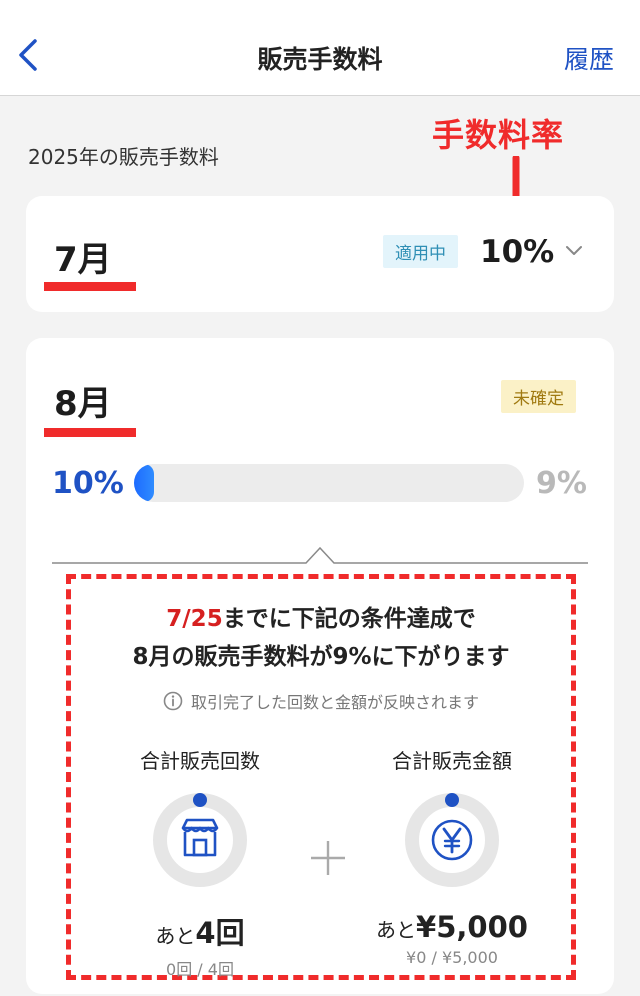 The image size is (640, 996). I want to click on metric-title: 合計販売回数, so click(200, 761).